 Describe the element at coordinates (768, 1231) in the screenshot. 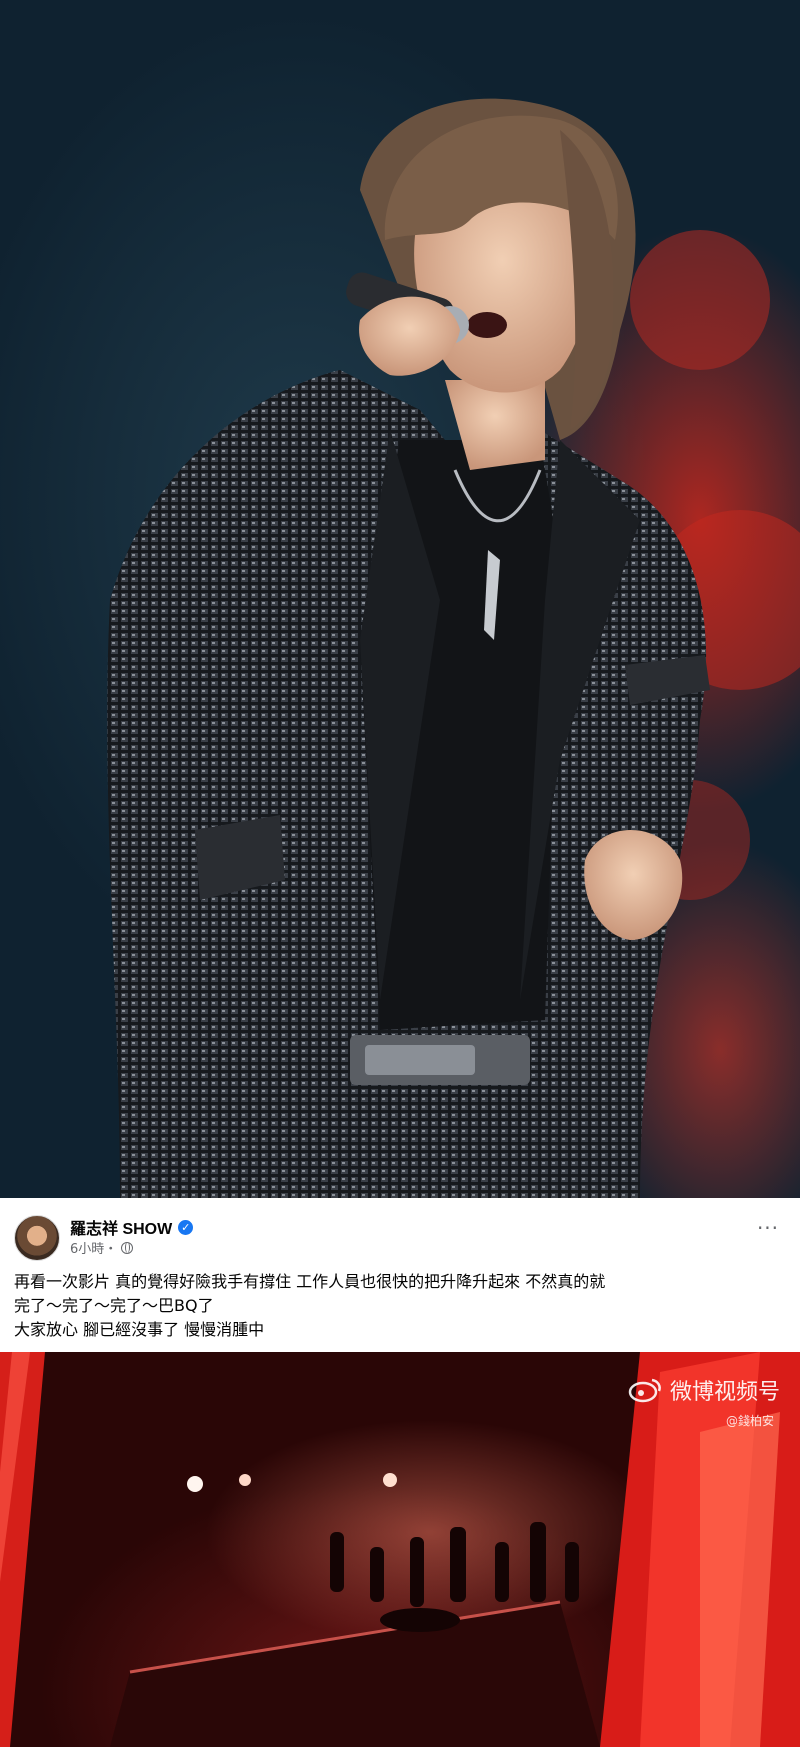

I see `more-options-button: ···` at that location.